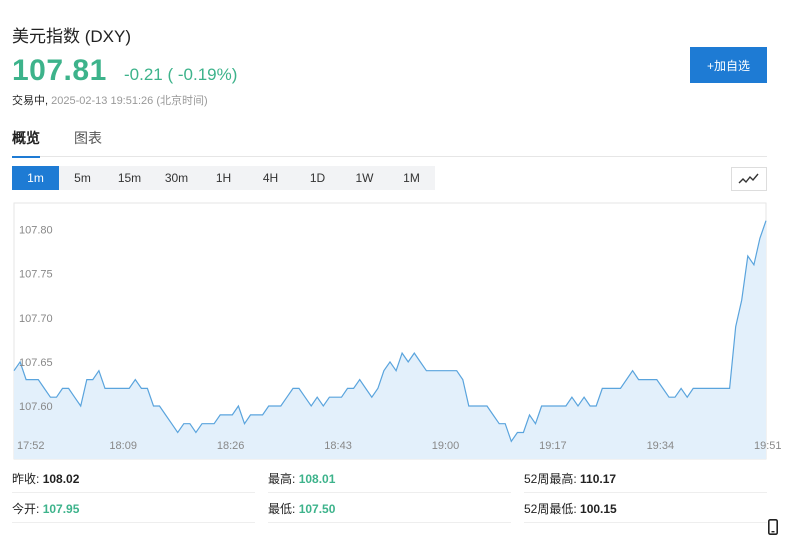 The height and width of the screenshot is (546, 800). Describe the element at coordinates (728, 65) in the screenshot. I see `add-watchlist-button: +加自选` at that location.